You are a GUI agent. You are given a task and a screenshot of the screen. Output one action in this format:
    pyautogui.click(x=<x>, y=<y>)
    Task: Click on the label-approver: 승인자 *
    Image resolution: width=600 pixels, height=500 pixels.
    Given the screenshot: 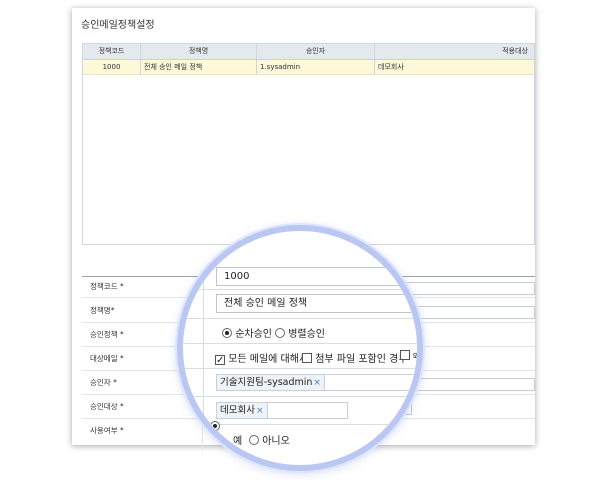 What is the action you would take?
    pyautogui.click(x=103, y=382)
    